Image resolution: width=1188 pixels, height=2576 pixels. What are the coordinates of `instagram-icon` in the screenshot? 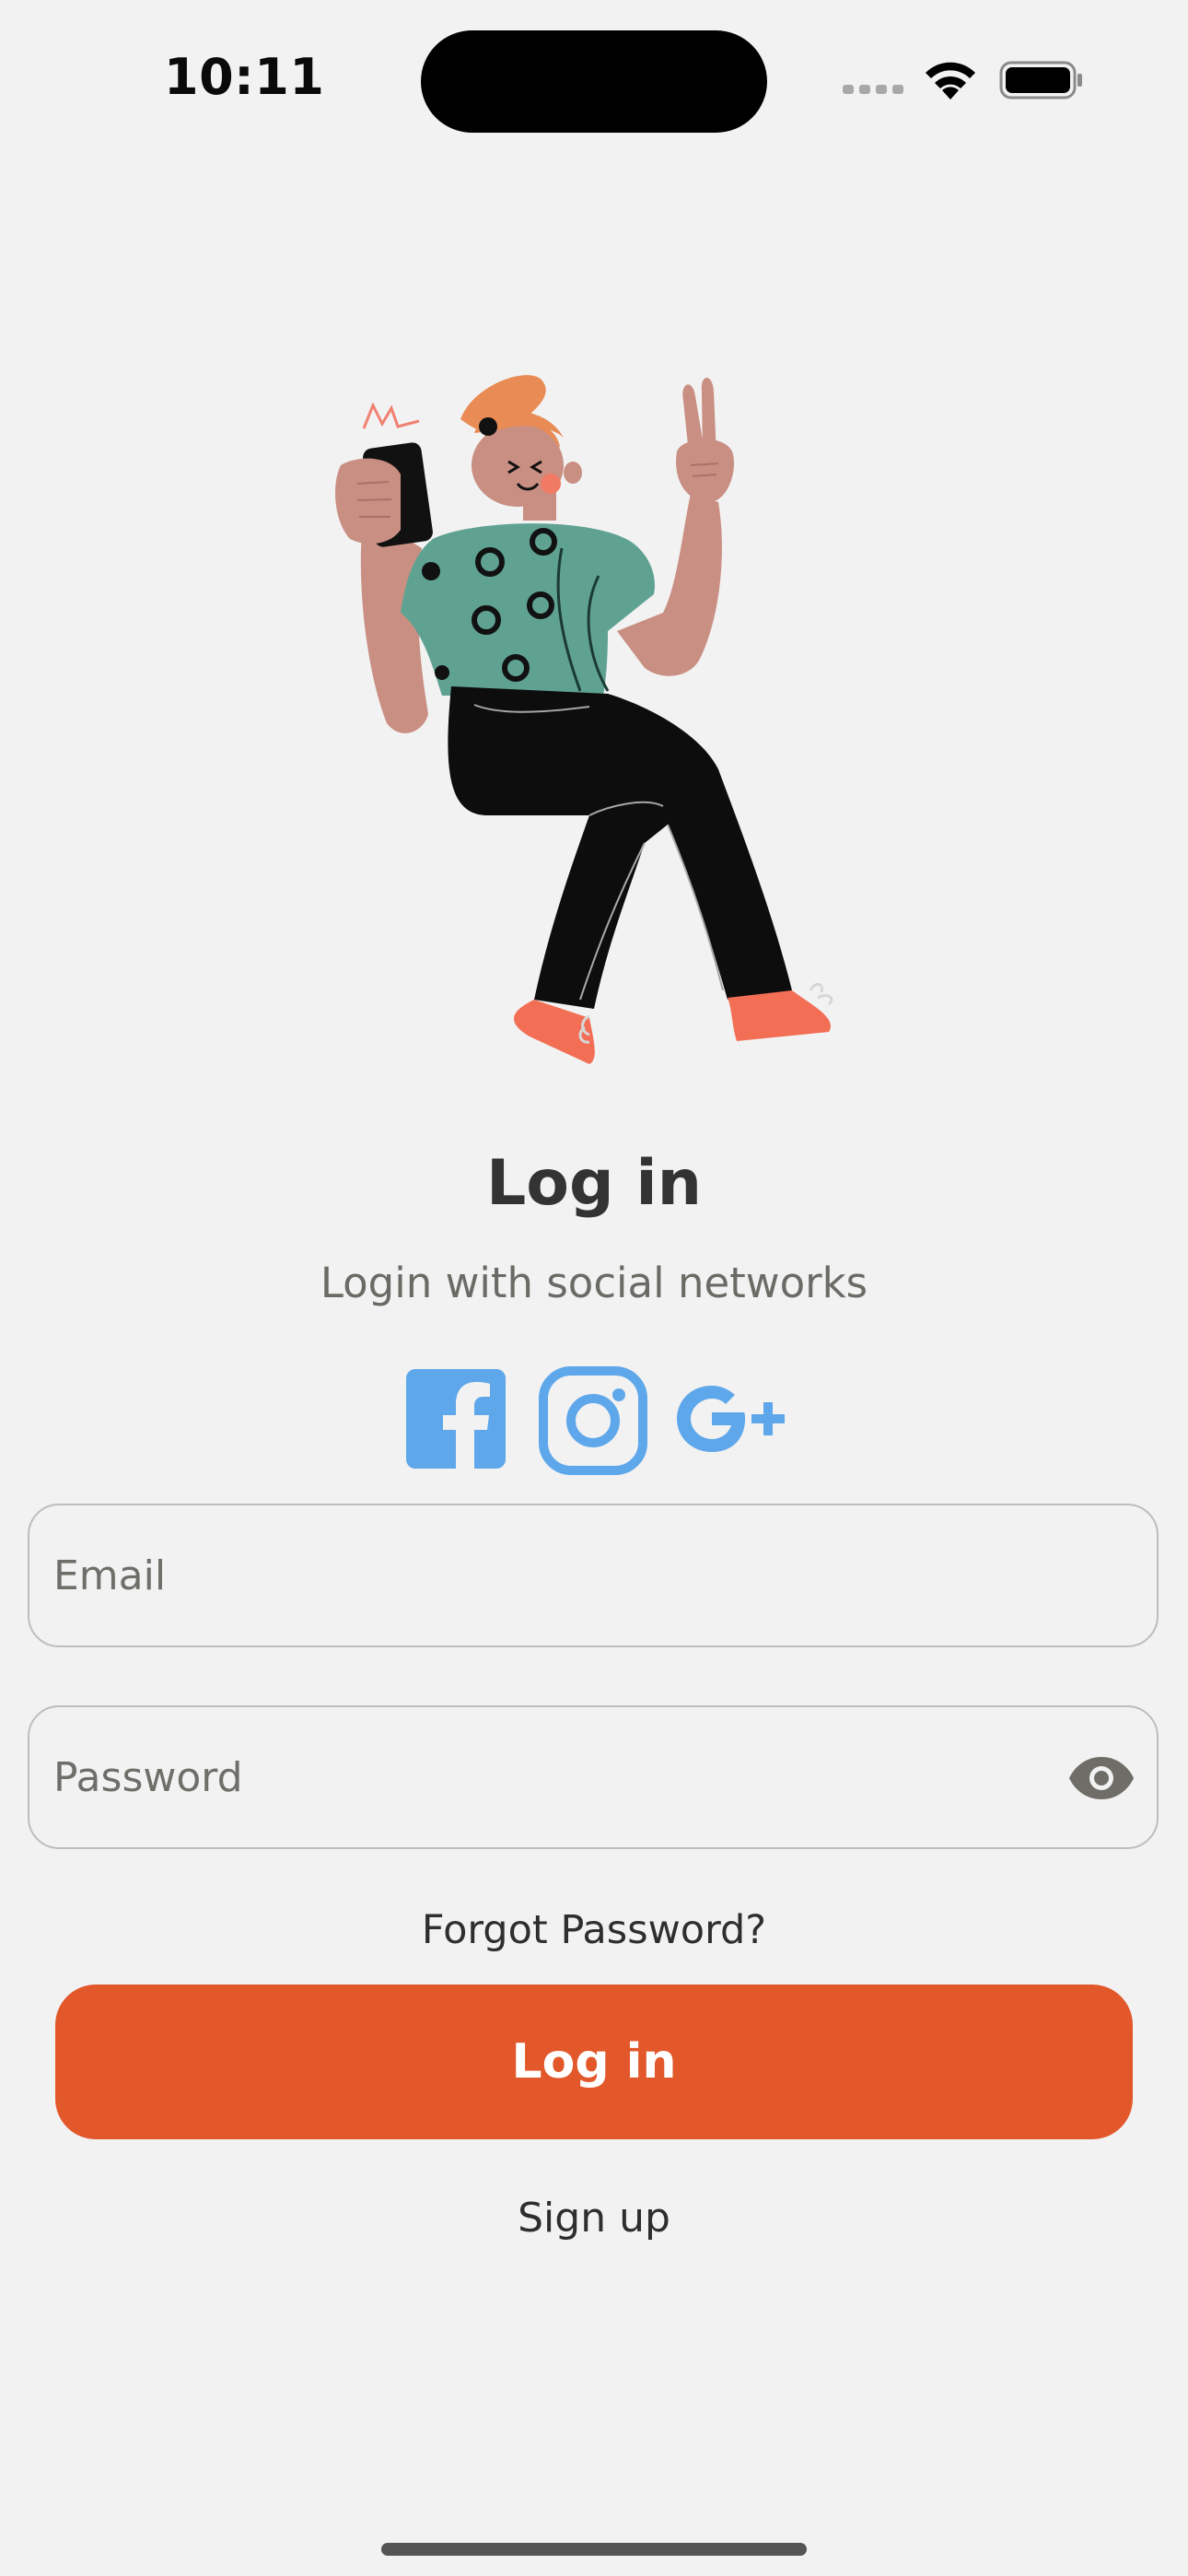 It's located at (593, 1420).